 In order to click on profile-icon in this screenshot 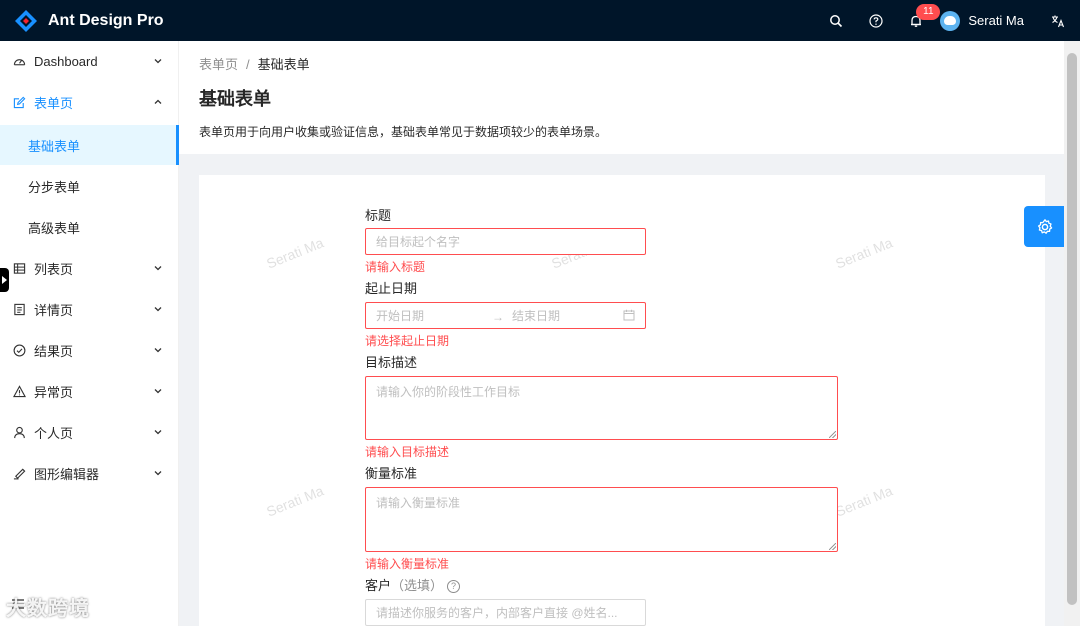, I will do `click(19, 309)`.